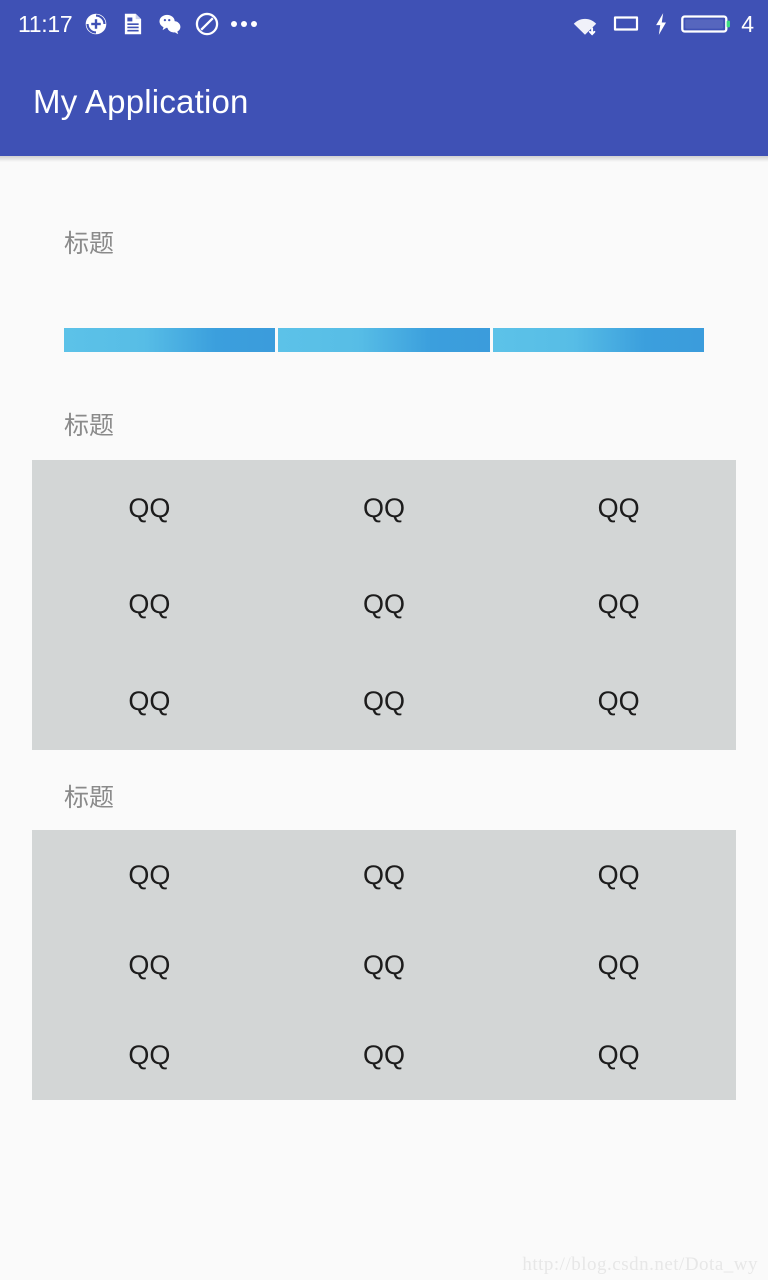 This screenshot has height=1280, width=768. I want to click on watermark: http://blog.csdn.net/Dota_wy, so click(640, 1264).